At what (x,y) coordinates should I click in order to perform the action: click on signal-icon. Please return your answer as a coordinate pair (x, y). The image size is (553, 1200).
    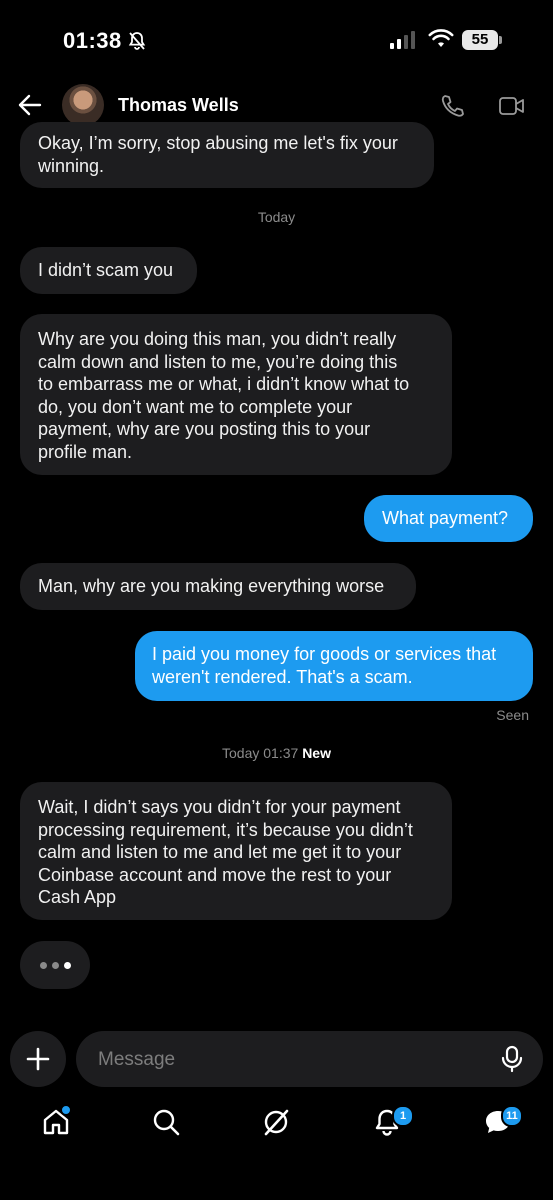
    Looking at the image, I should click on (402, 40).